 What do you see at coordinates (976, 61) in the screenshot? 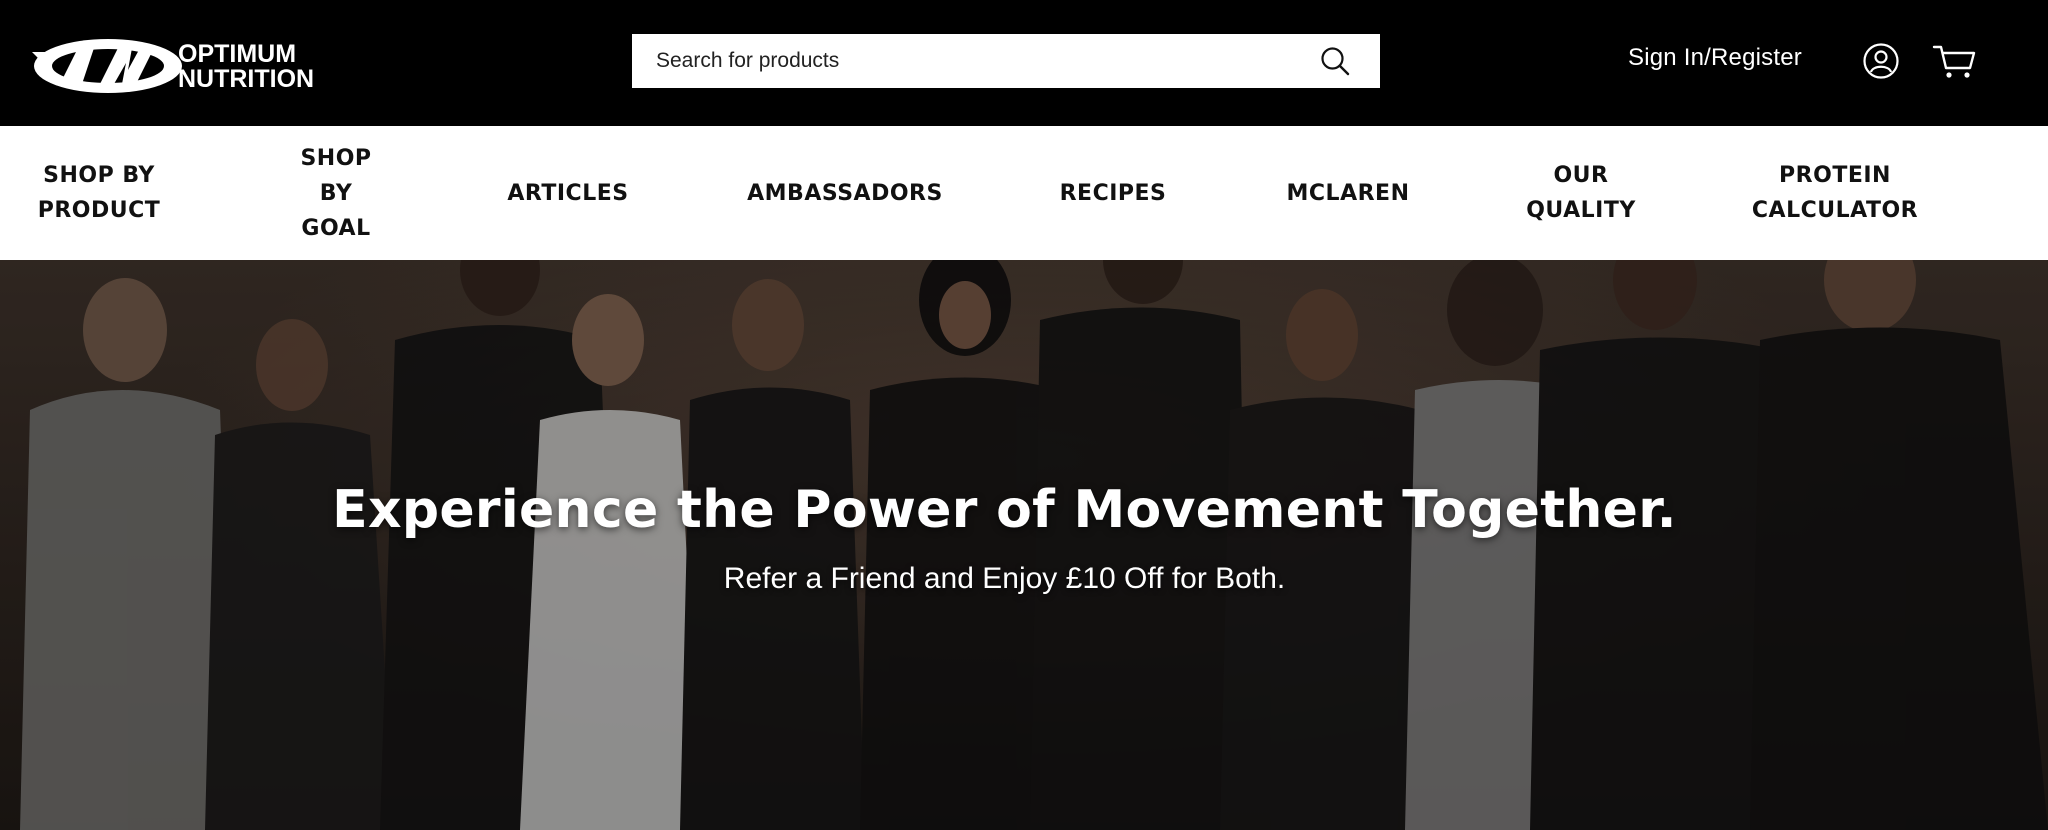
I see `search-input` at bounding box center [976, 61].